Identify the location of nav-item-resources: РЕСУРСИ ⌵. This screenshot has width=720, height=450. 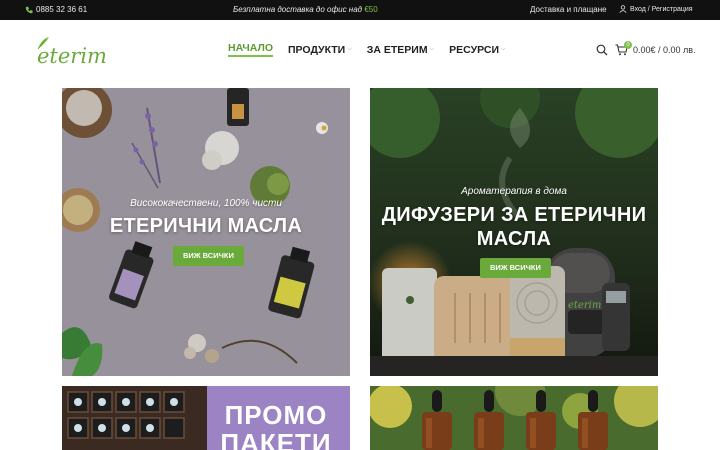
(477, 49).